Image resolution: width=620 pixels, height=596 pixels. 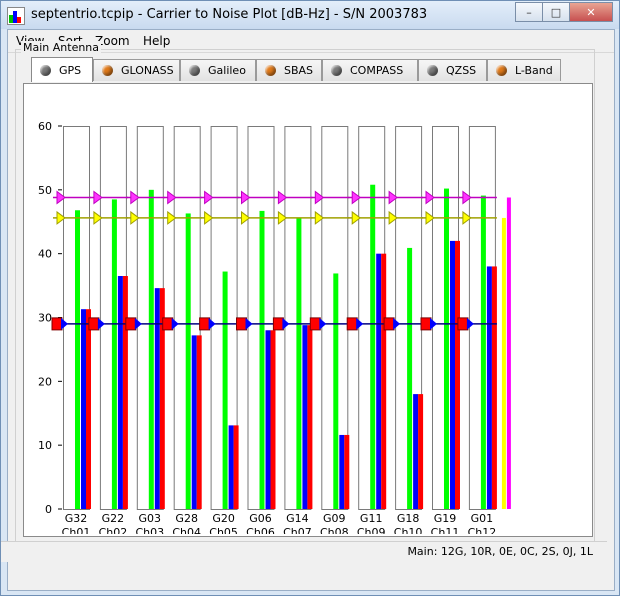 What do you see at coordinates (500, 551) in the screenshot?
I see `status-text: Main: 12G, 10R, 0E, 0C, 2S, 0J, 1L` at bounding box center [500, 551].